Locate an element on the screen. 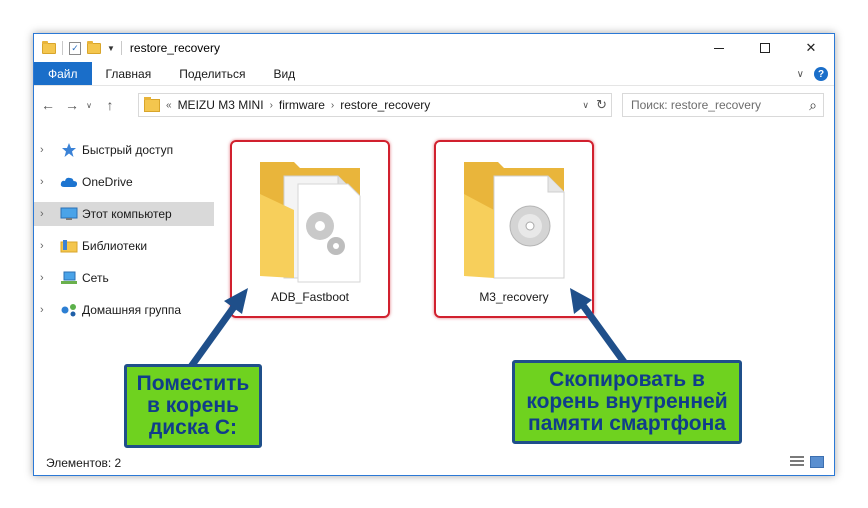  customize-toolbar-icon: ▼ is located at coordinates (111, 48).